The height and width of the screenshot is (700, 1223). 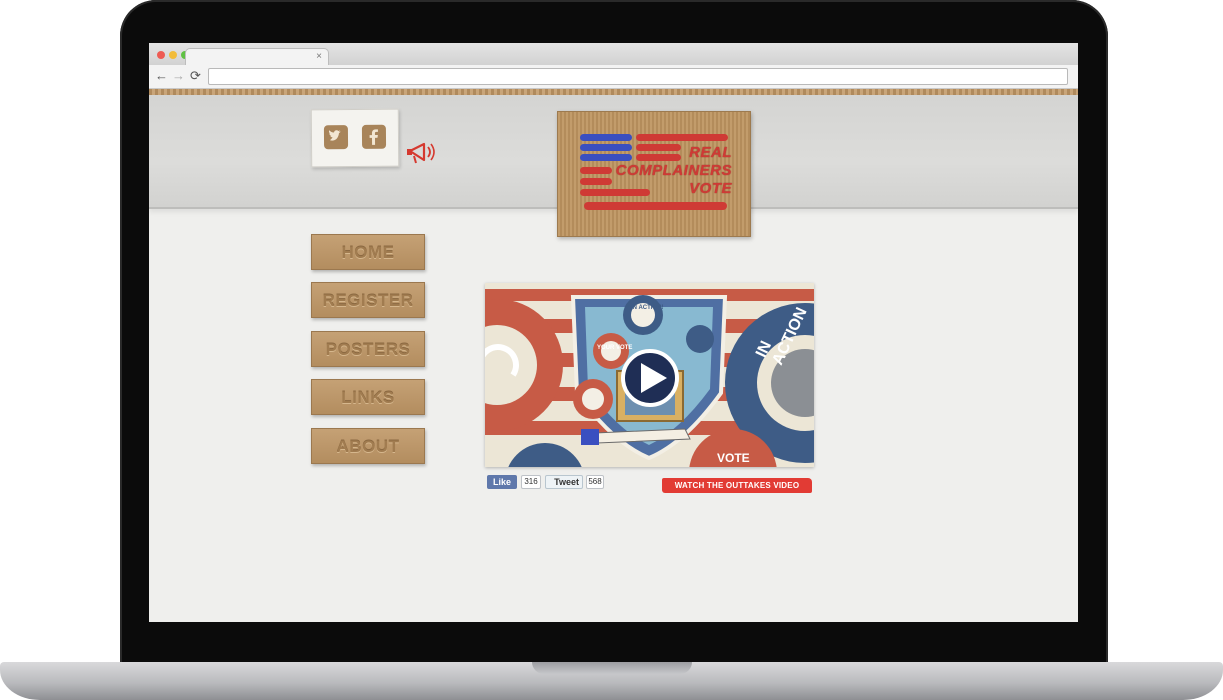 What do you see at coordinates (612, 668) in the screenshot?
I see `laptop-hinge-notch` at bounding box center [612, 668].